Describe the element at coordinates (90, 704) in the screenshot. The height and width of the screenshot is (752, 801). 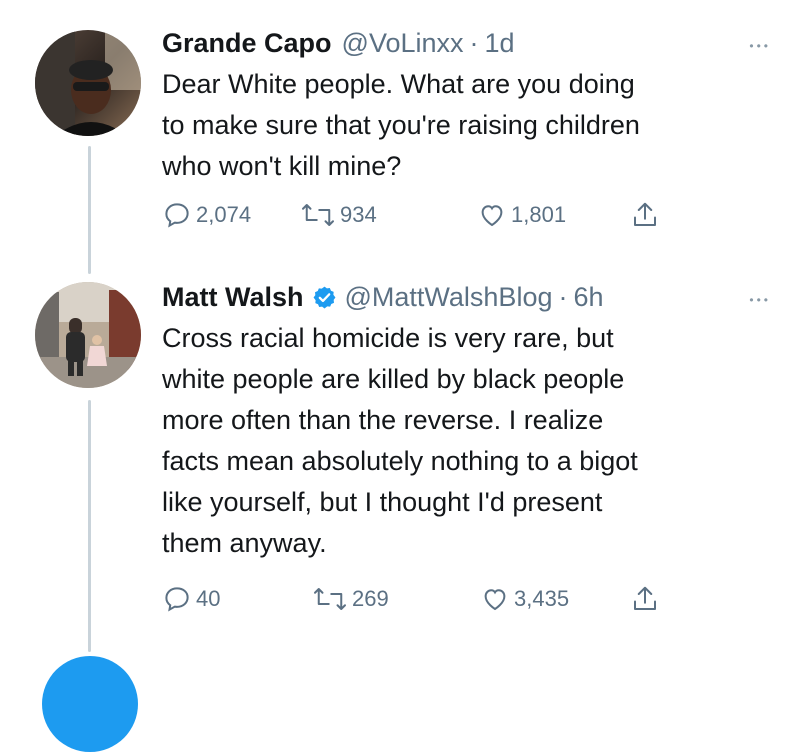
I see `avatar-next-tweet` at that location.